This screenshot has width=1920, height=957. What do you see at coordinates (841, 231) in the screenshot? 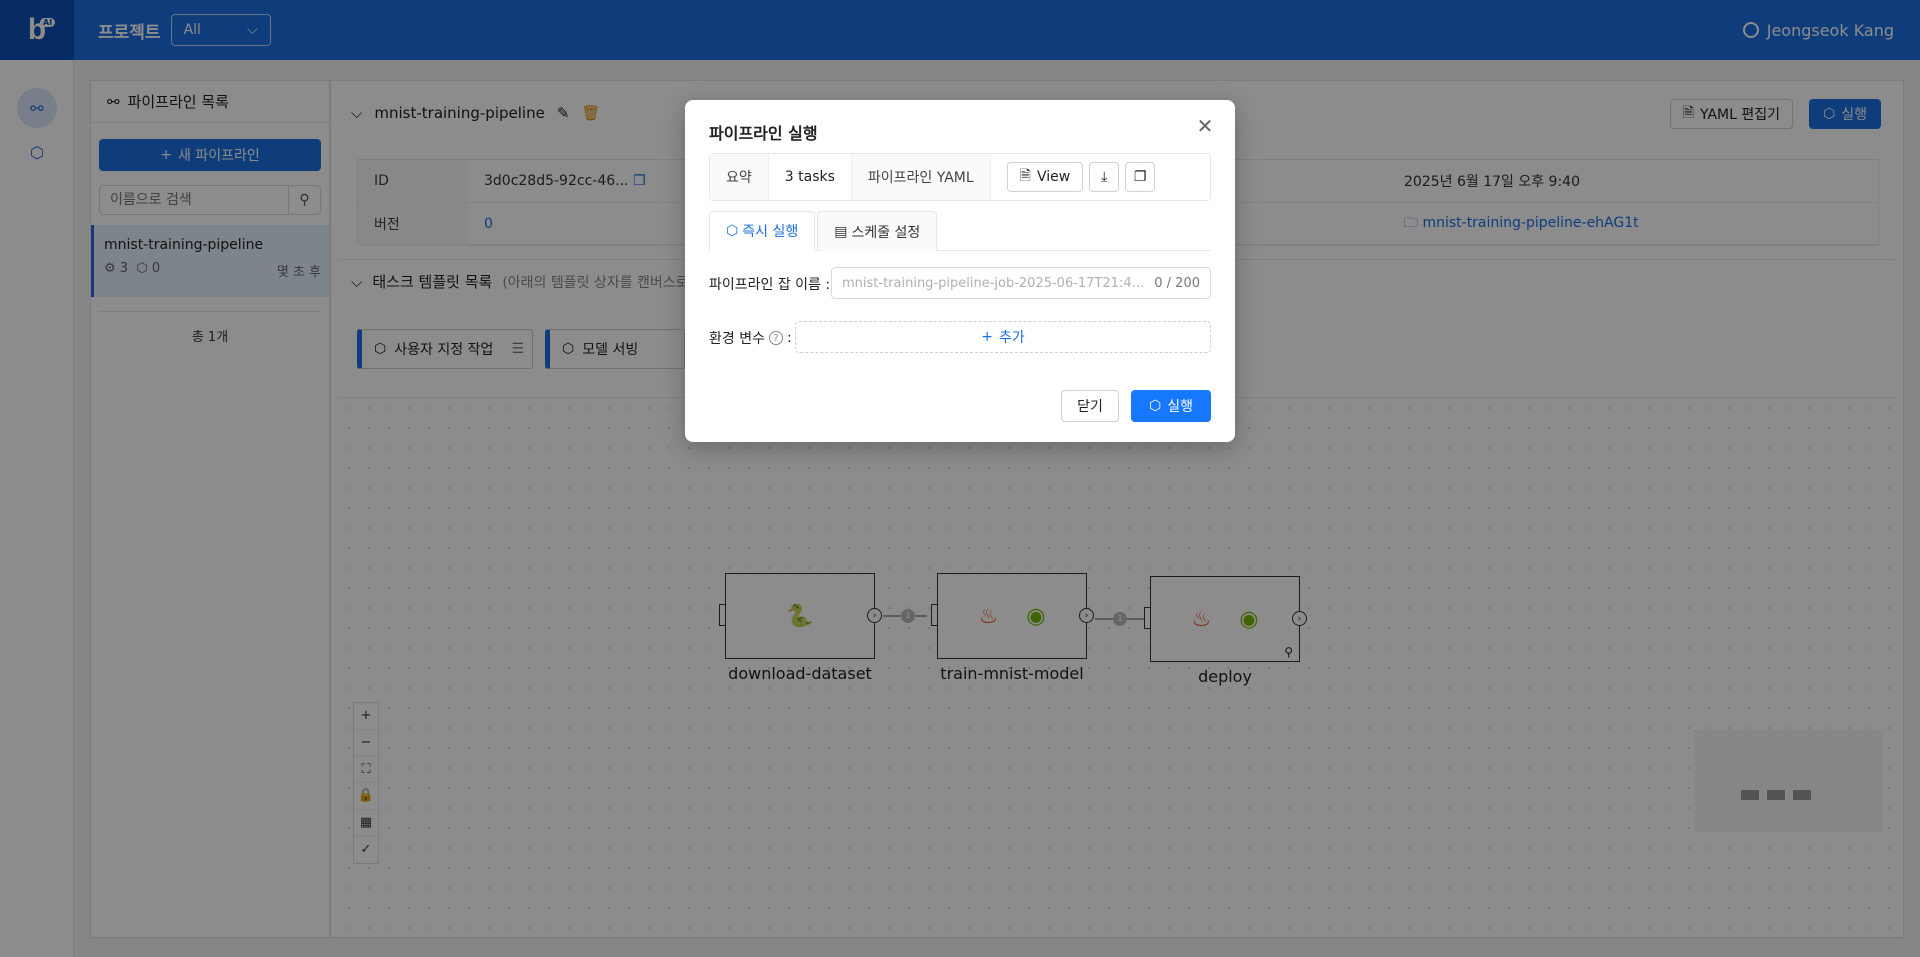
I see `calendar-icon: ▤` at bounding box center [841, 231].